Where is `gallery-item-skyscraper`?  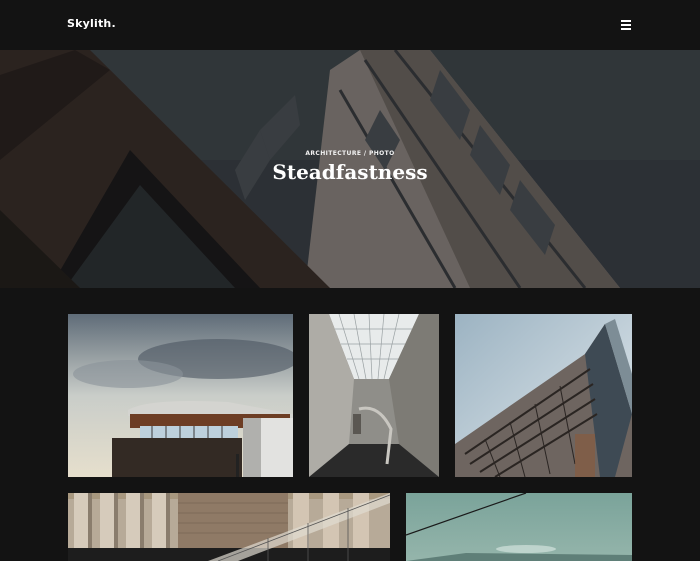
gallery-item-skyscraper is located at coordinates (543, 395).